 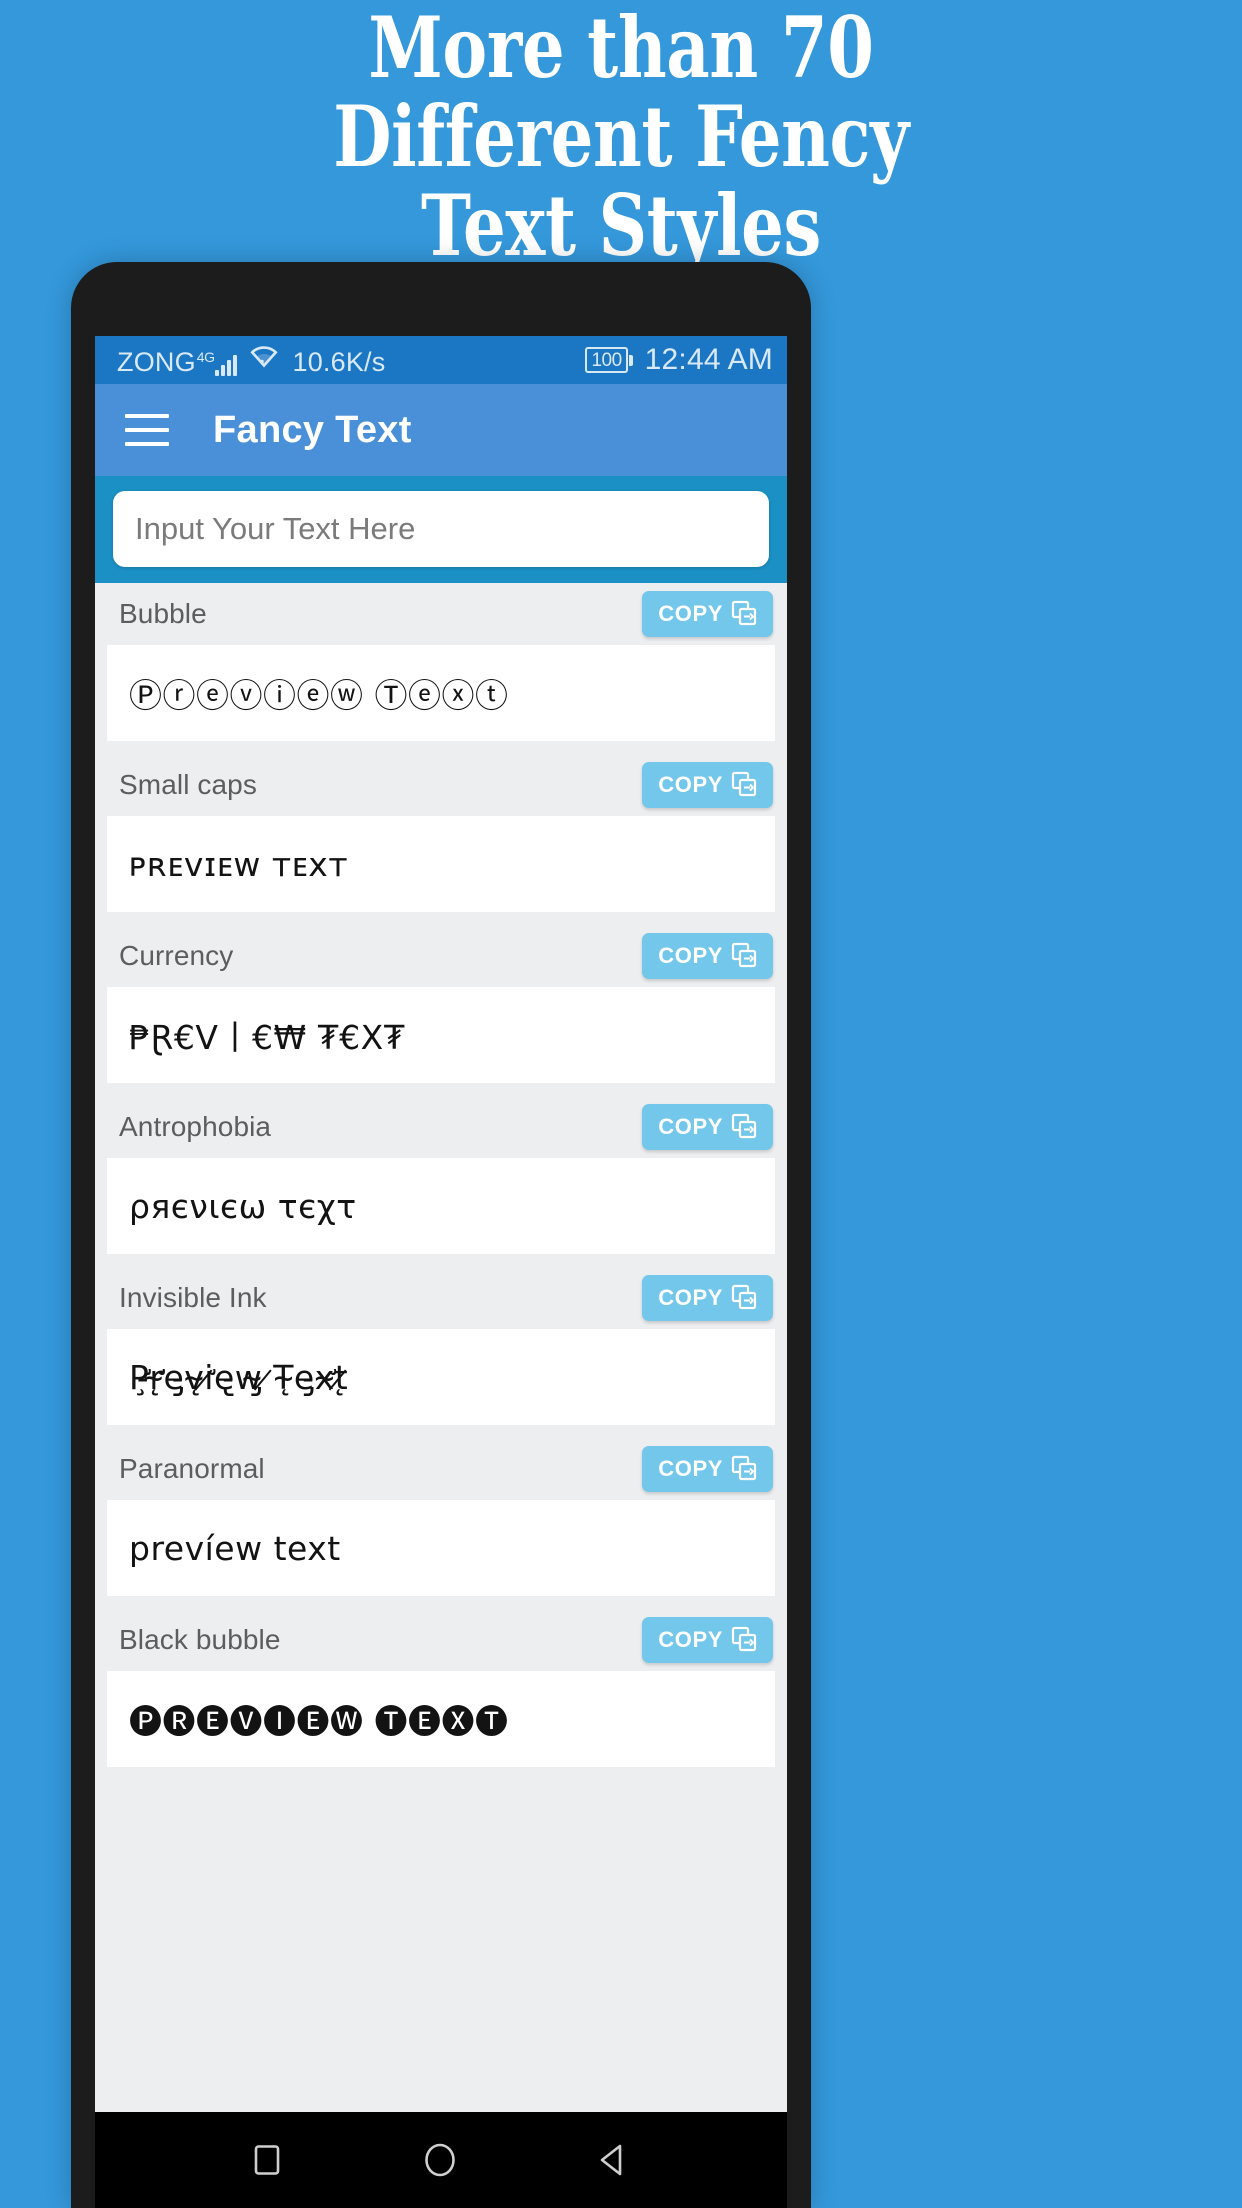 I want to click on app-bar: Fancy Text, so click(x=441, y=430).